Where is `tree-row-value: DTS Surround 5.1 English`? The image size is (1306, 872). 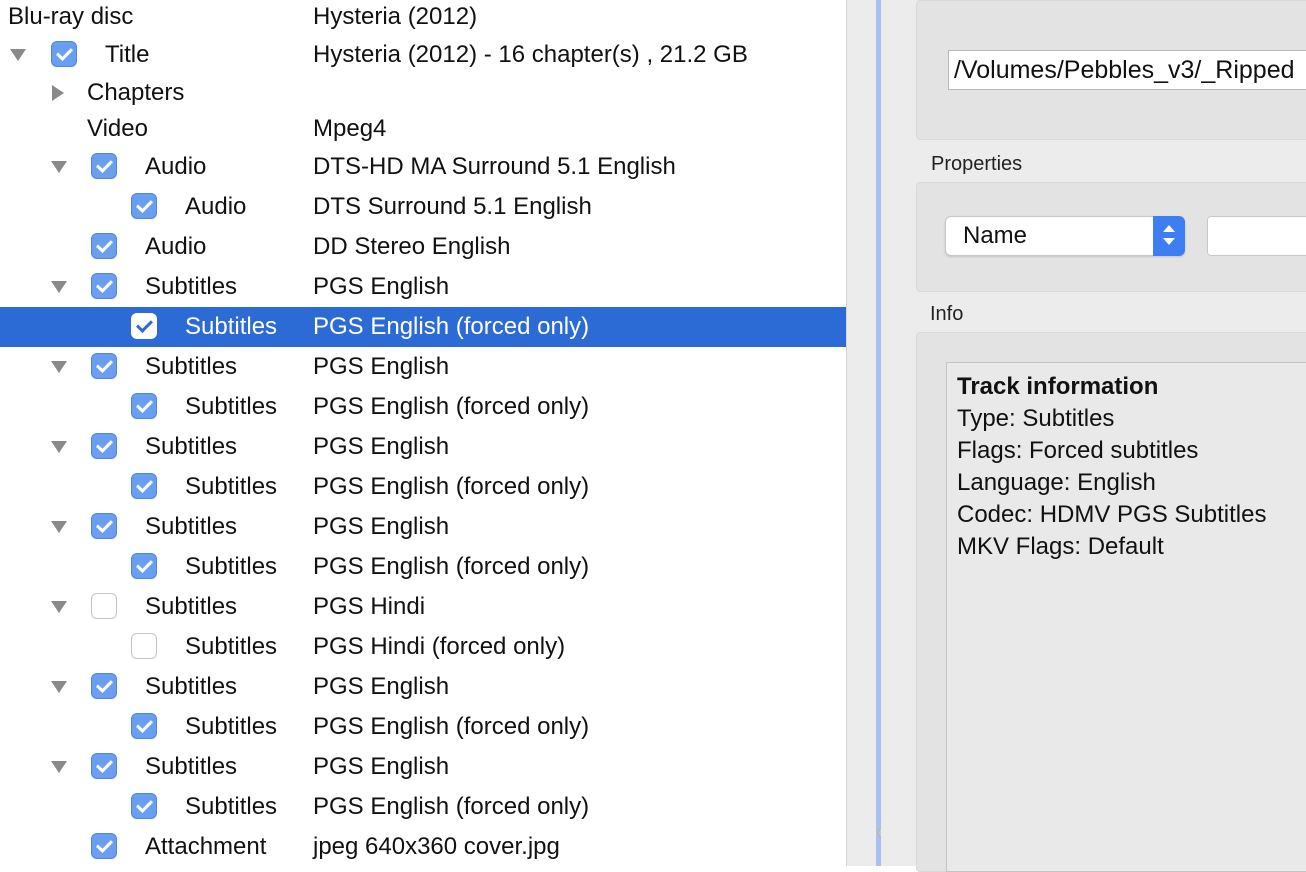 tree-row-value: DTS Surround 5.1 English is located at coordinates (452, 206).